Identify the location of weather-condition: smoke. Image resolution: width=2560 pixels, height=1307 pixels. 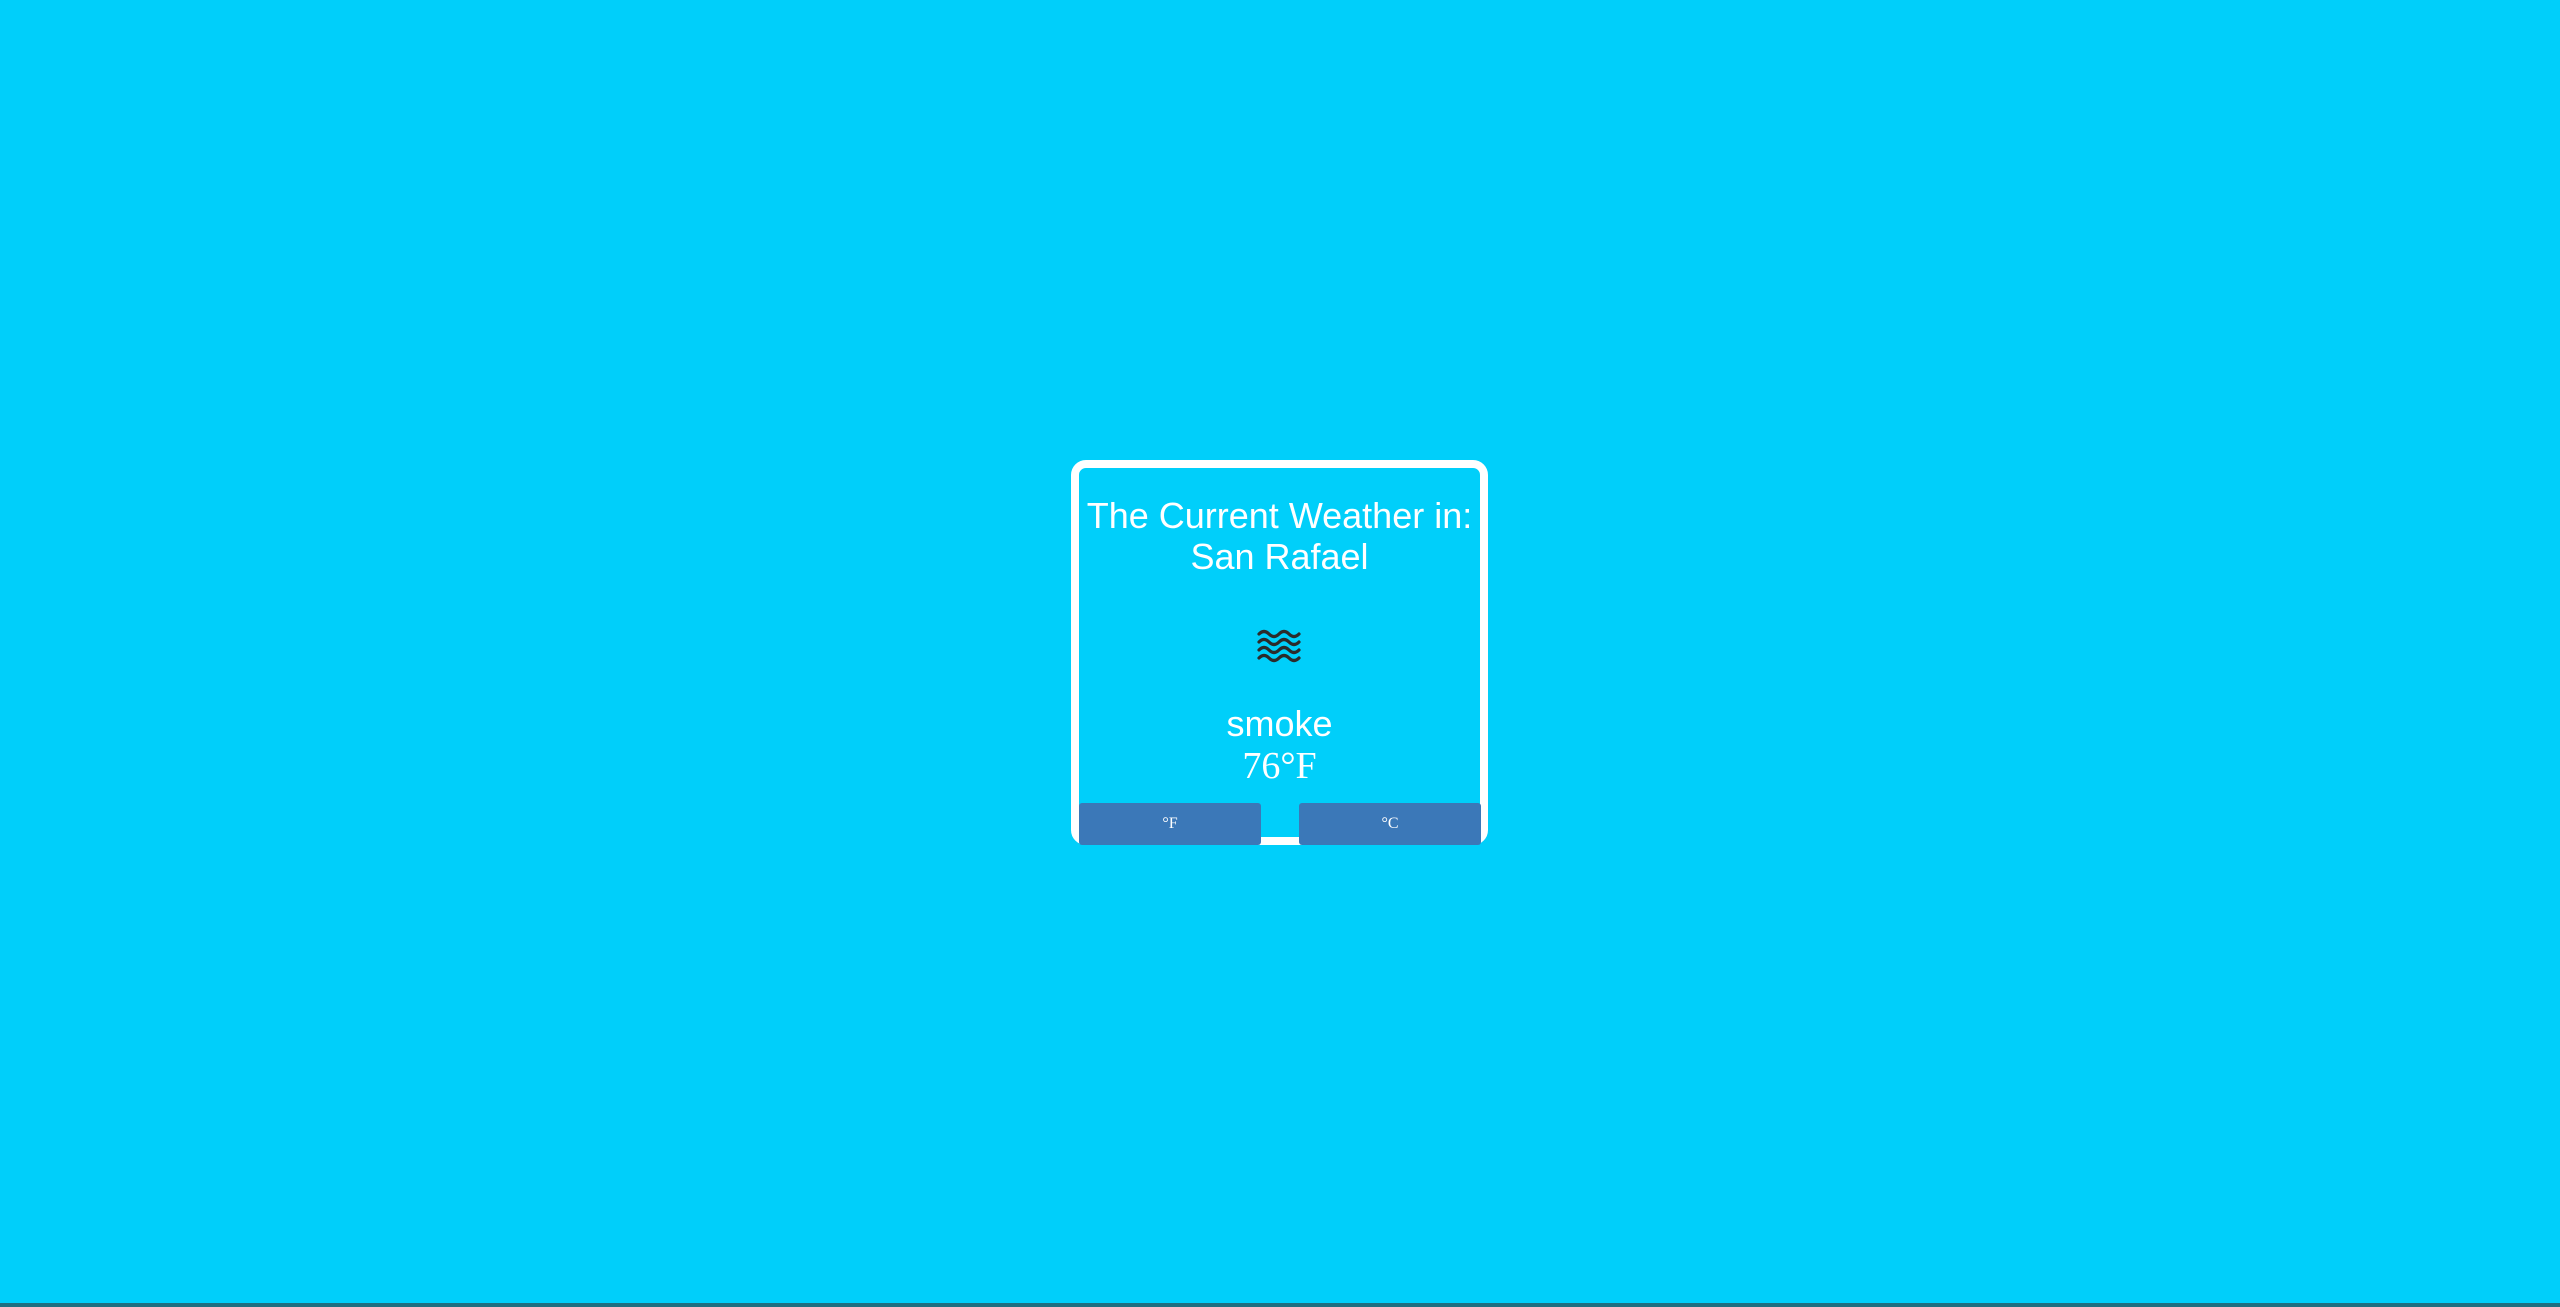
(1279, 723).